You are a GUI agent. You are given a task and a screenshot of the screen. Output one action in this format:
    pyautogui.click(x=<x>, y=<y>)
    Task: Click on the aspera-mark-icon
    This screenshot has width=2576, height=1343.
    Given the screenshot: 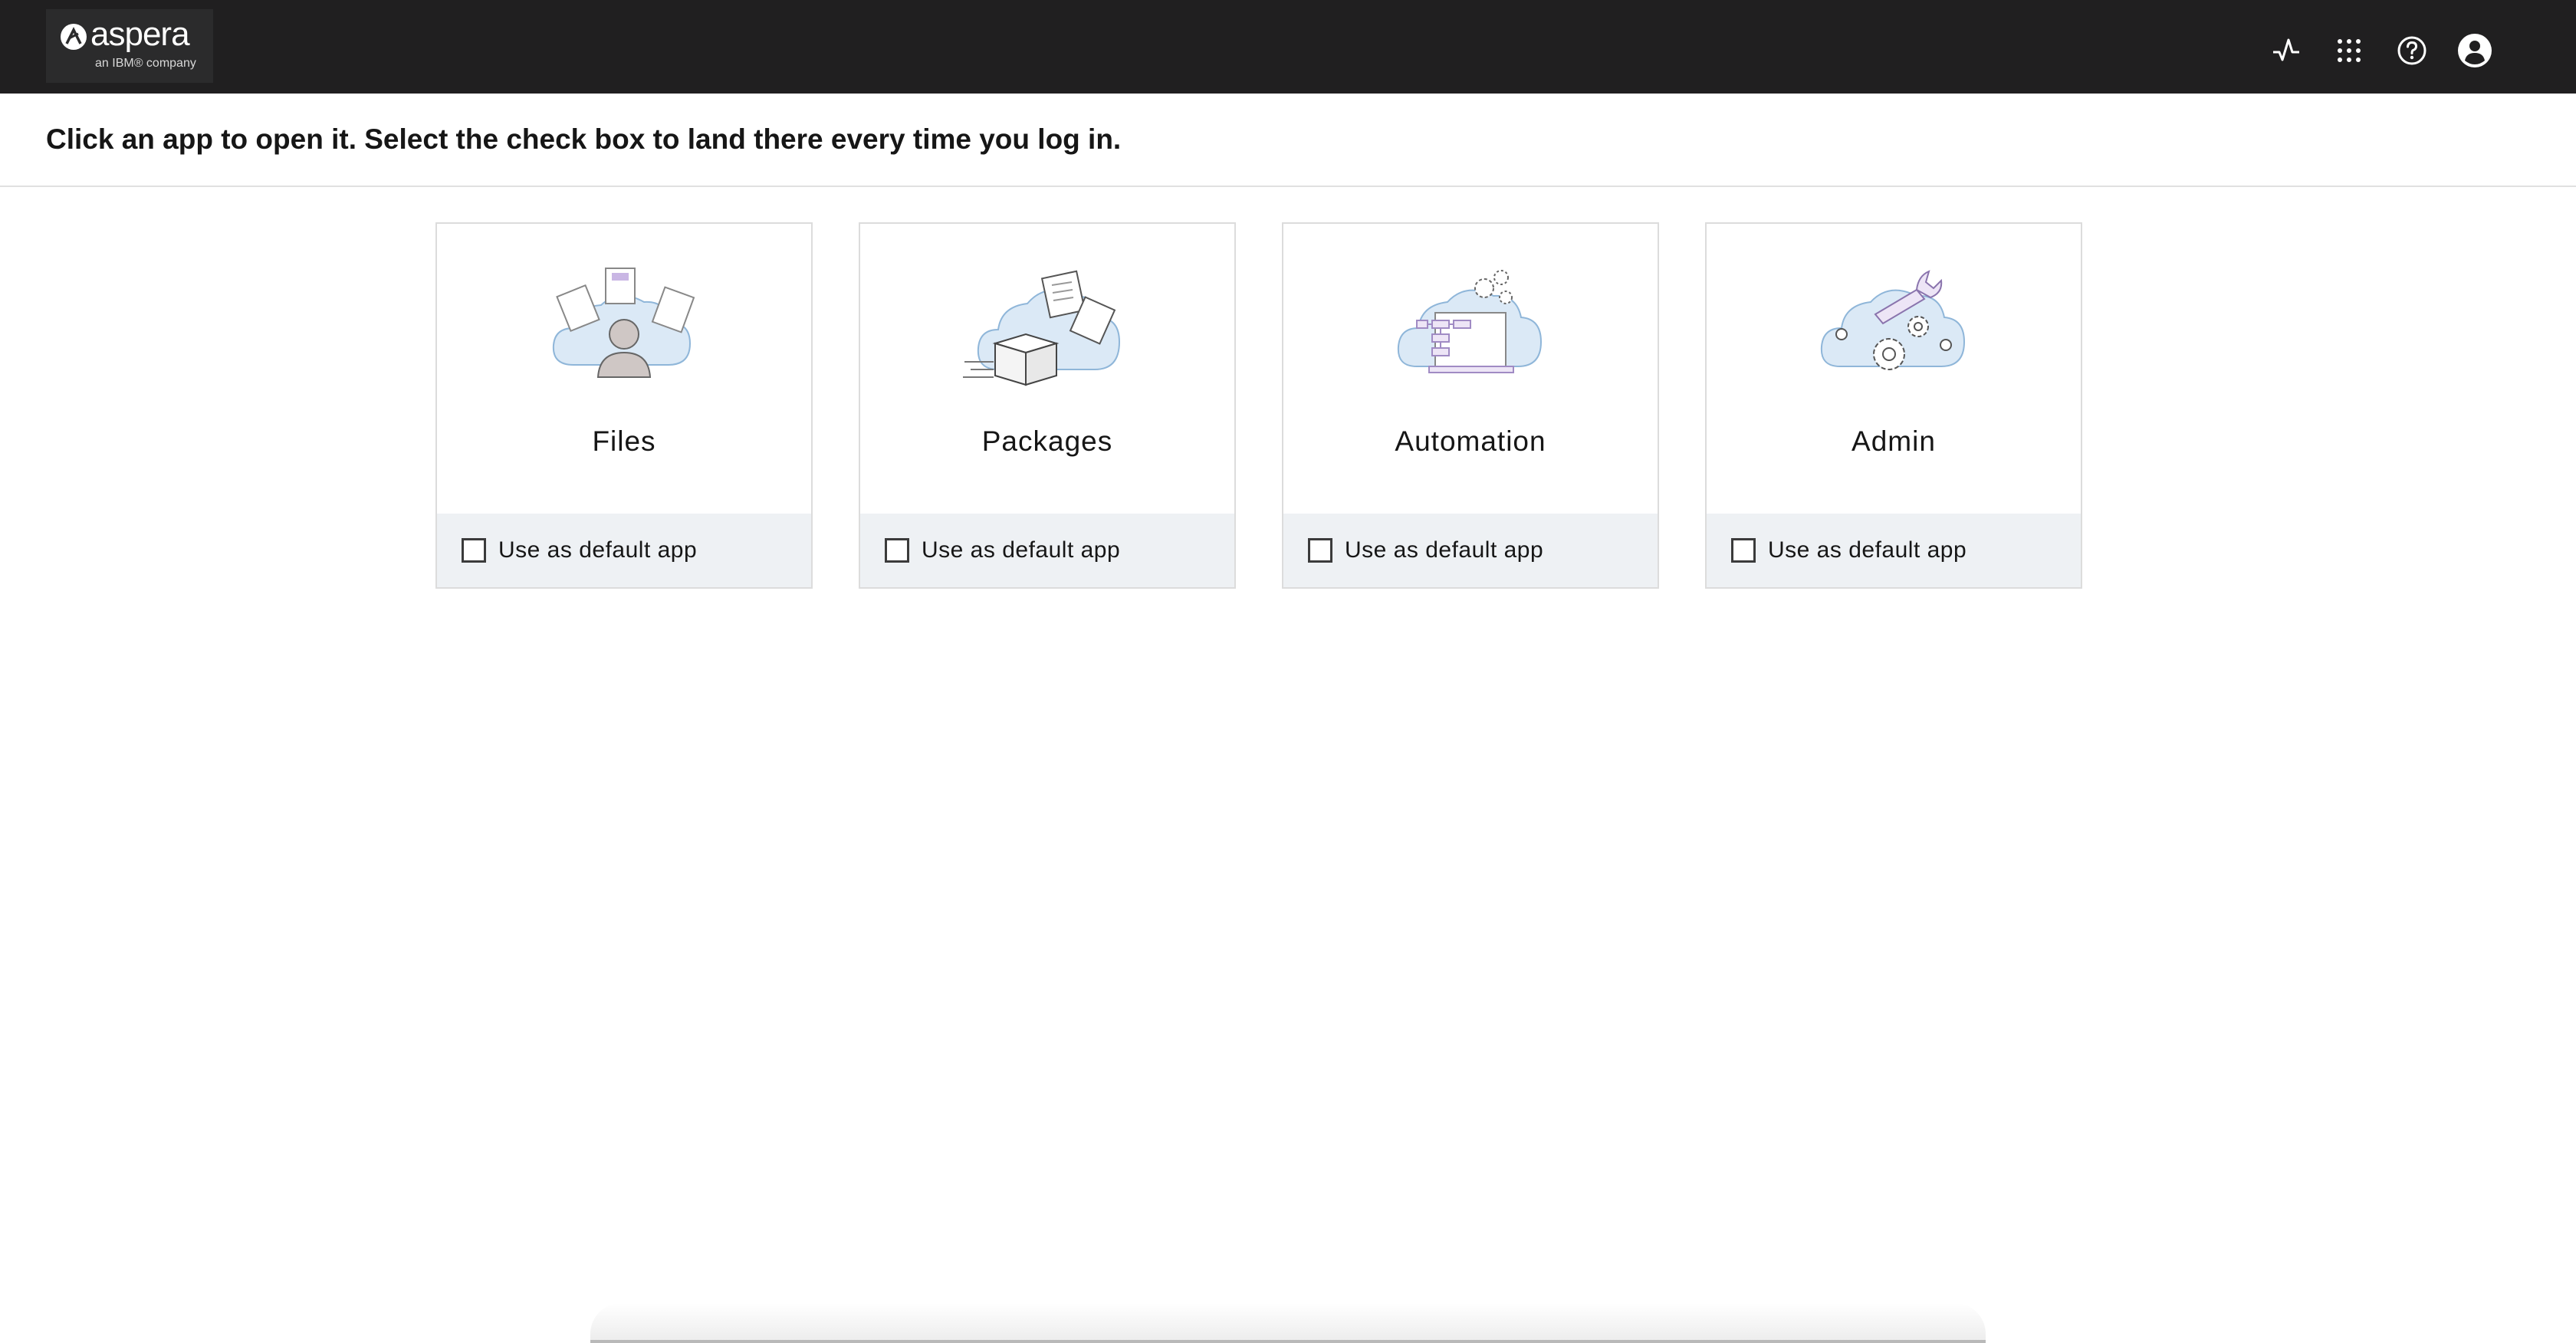 What is the action you would take?
    pyautogui.click(x=74, y=37)
    